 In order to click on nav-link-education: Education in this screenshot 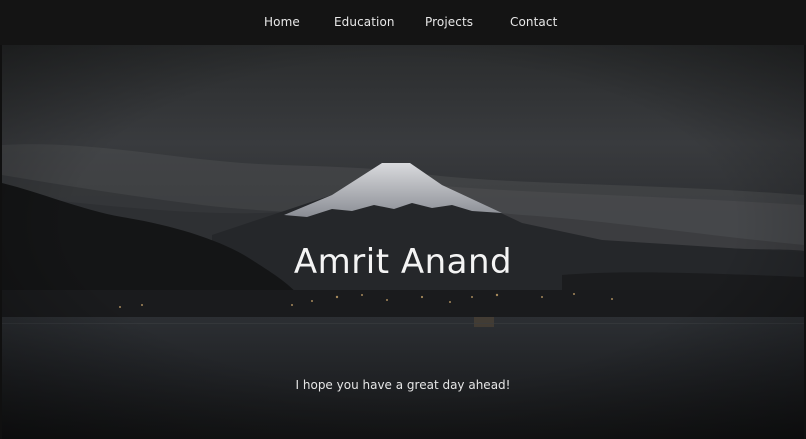, I will do `click(364, 22)`.